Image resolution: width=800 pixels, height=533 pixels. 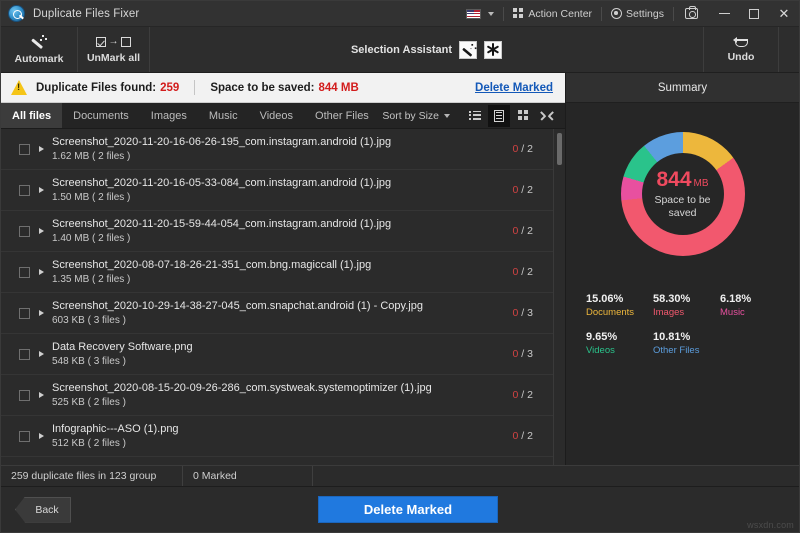 What do you see at coordinates (610, 312) in the screenshot?
I see `legend-label: Documents` at bounding box center [610, 312].